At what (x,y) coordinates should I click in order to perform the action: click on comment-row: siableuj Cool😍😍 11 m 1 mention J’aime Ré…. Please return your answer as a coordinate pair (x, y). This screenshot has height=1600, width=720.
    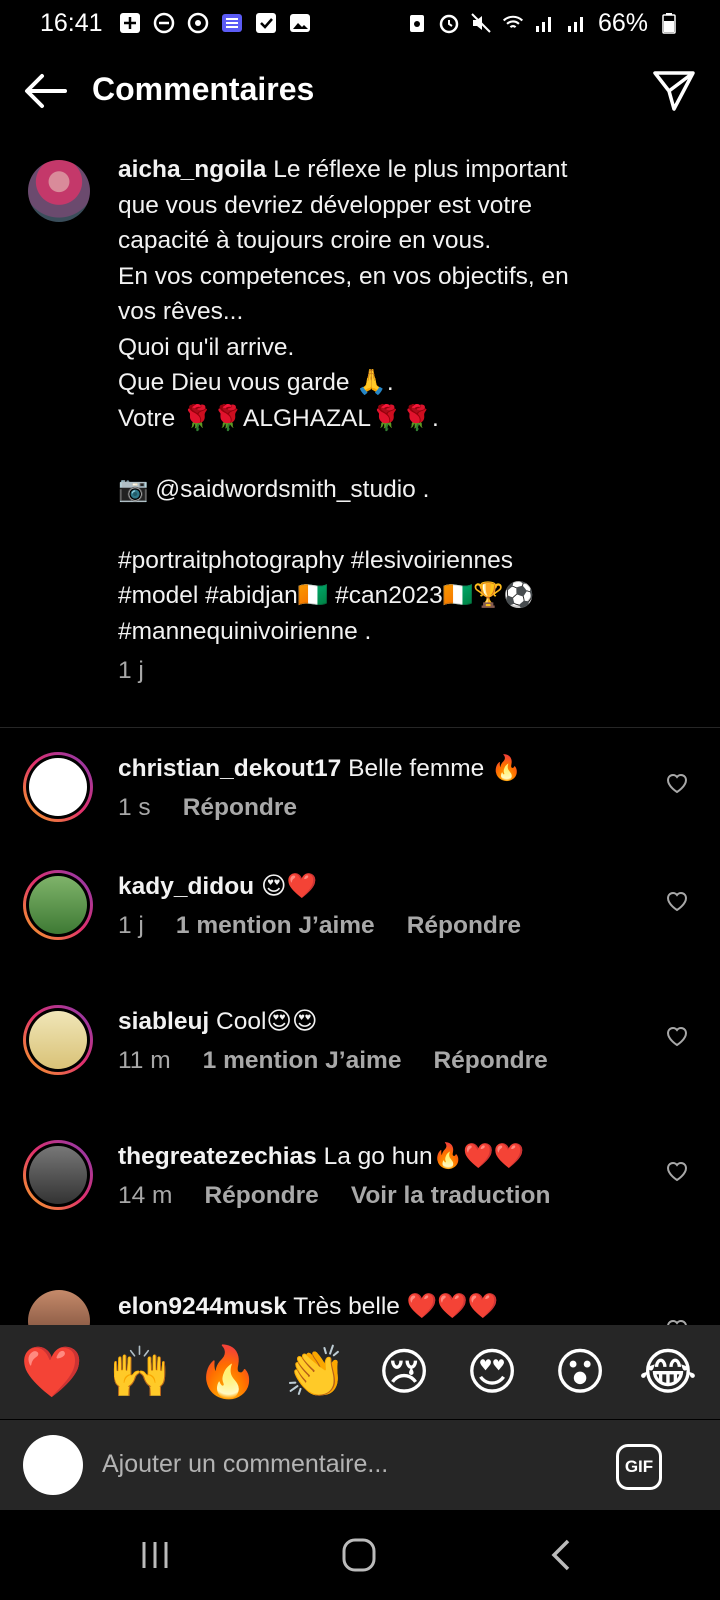
    Looking at the image, I should click on (360, 1065).